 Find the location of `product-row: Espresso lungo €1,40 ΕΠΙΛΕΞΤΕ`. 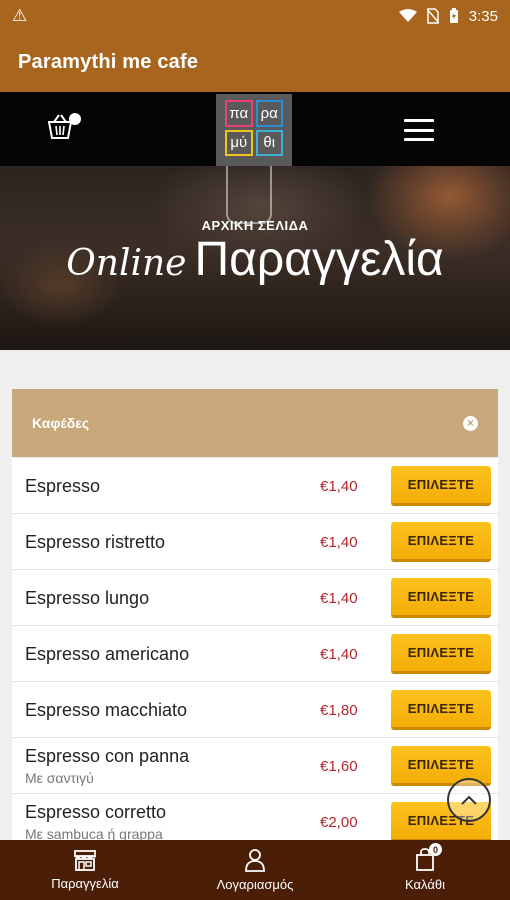

product-row: Espresso lungo €1,40 ΕΠΙΛΕΞΤΕ is located at coordinates (255, 598).